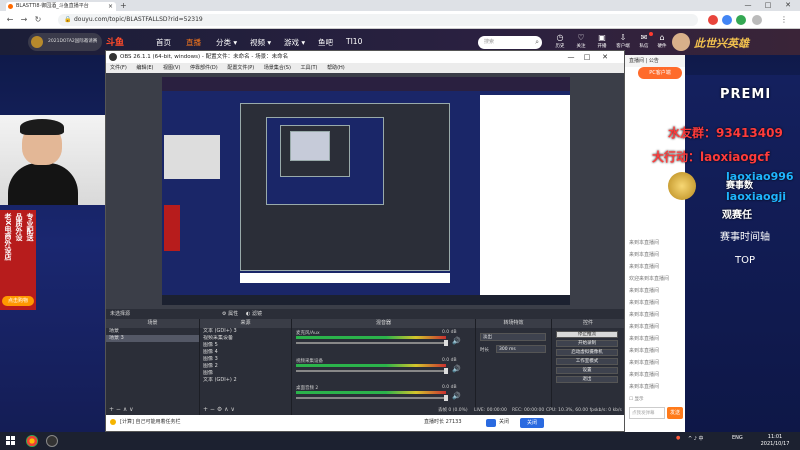 This screenshot has height=450, width=800. I want to click on nav-home: 首页, so click(163, 42).